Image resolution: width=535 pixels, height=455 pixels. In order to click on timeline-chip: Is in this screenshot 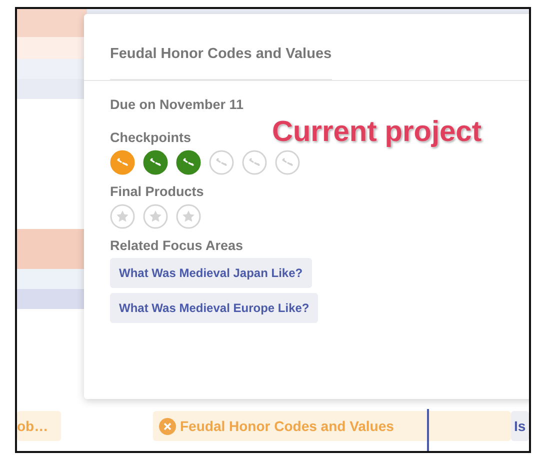, I will do `click(520, 426)`.